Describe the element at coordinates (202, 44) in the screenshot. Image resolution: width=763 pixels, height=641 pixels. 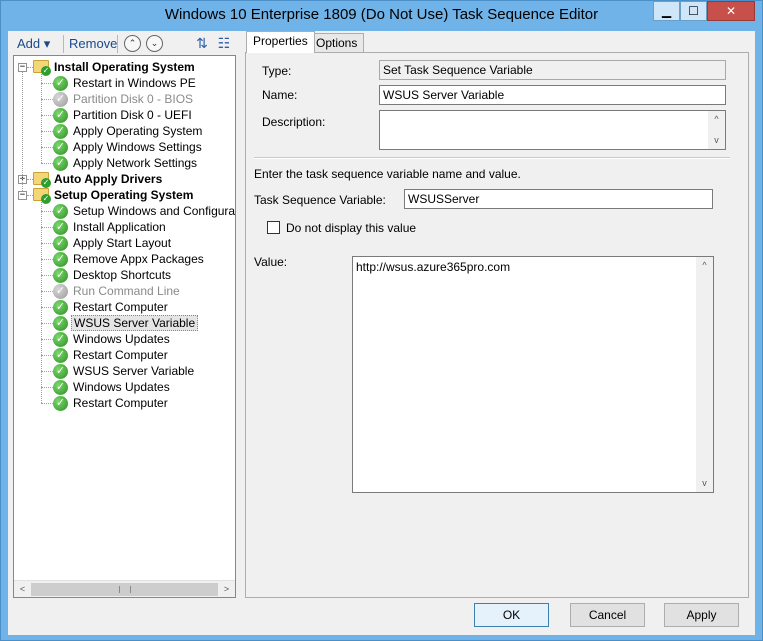
I see `expand-collapse-icon: ⇅` at that location.